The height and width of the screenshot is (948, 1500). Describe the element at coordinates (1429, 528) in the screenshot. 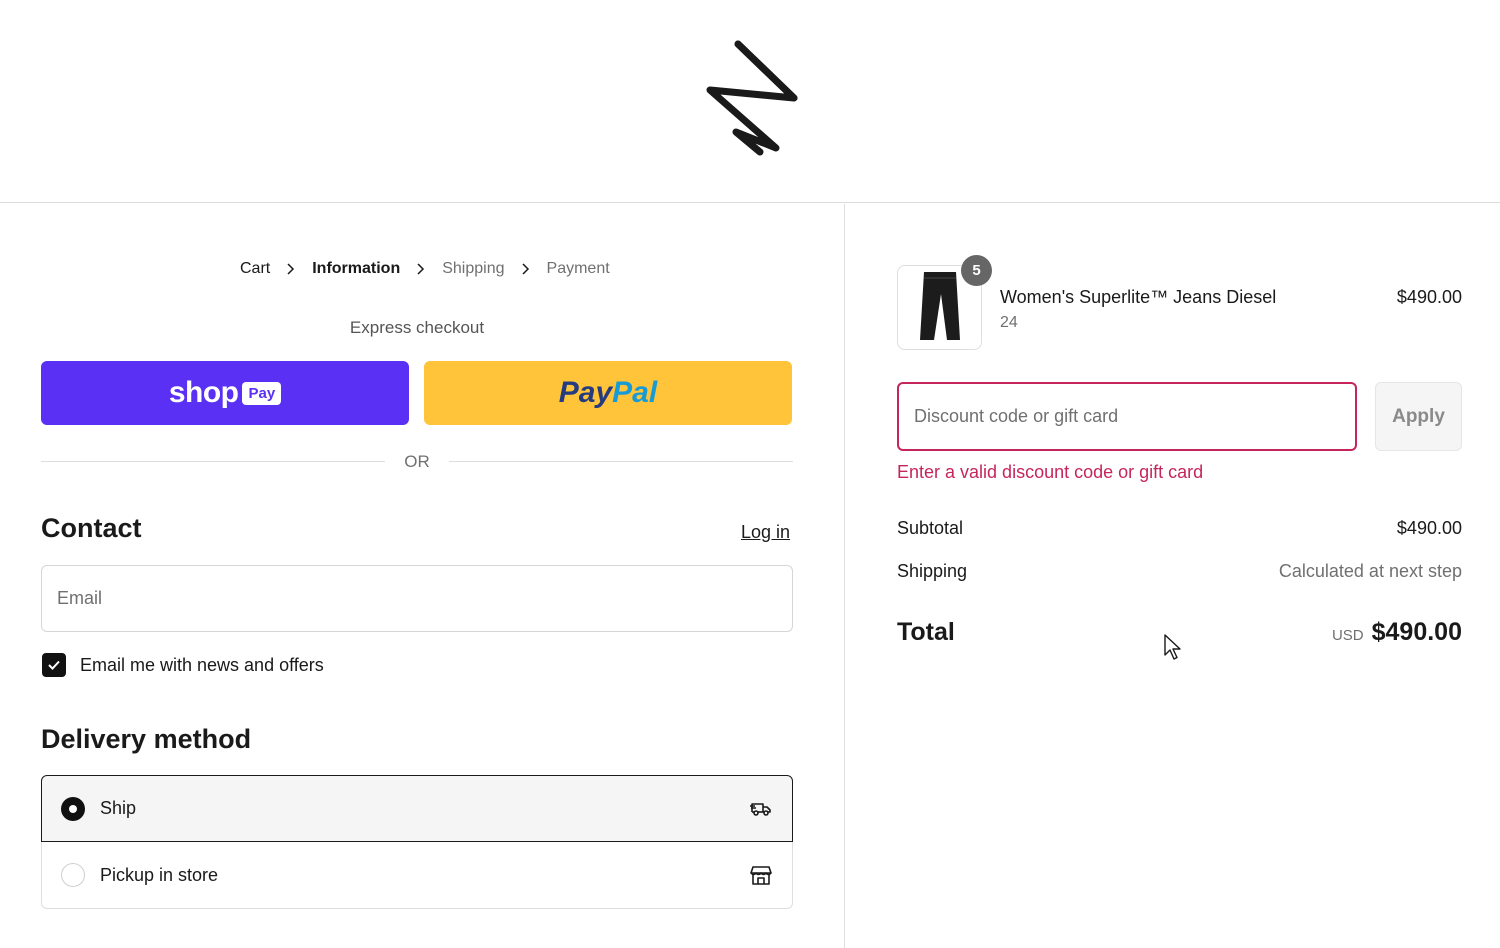

I see `subtotal-value: $490.00` at that location.